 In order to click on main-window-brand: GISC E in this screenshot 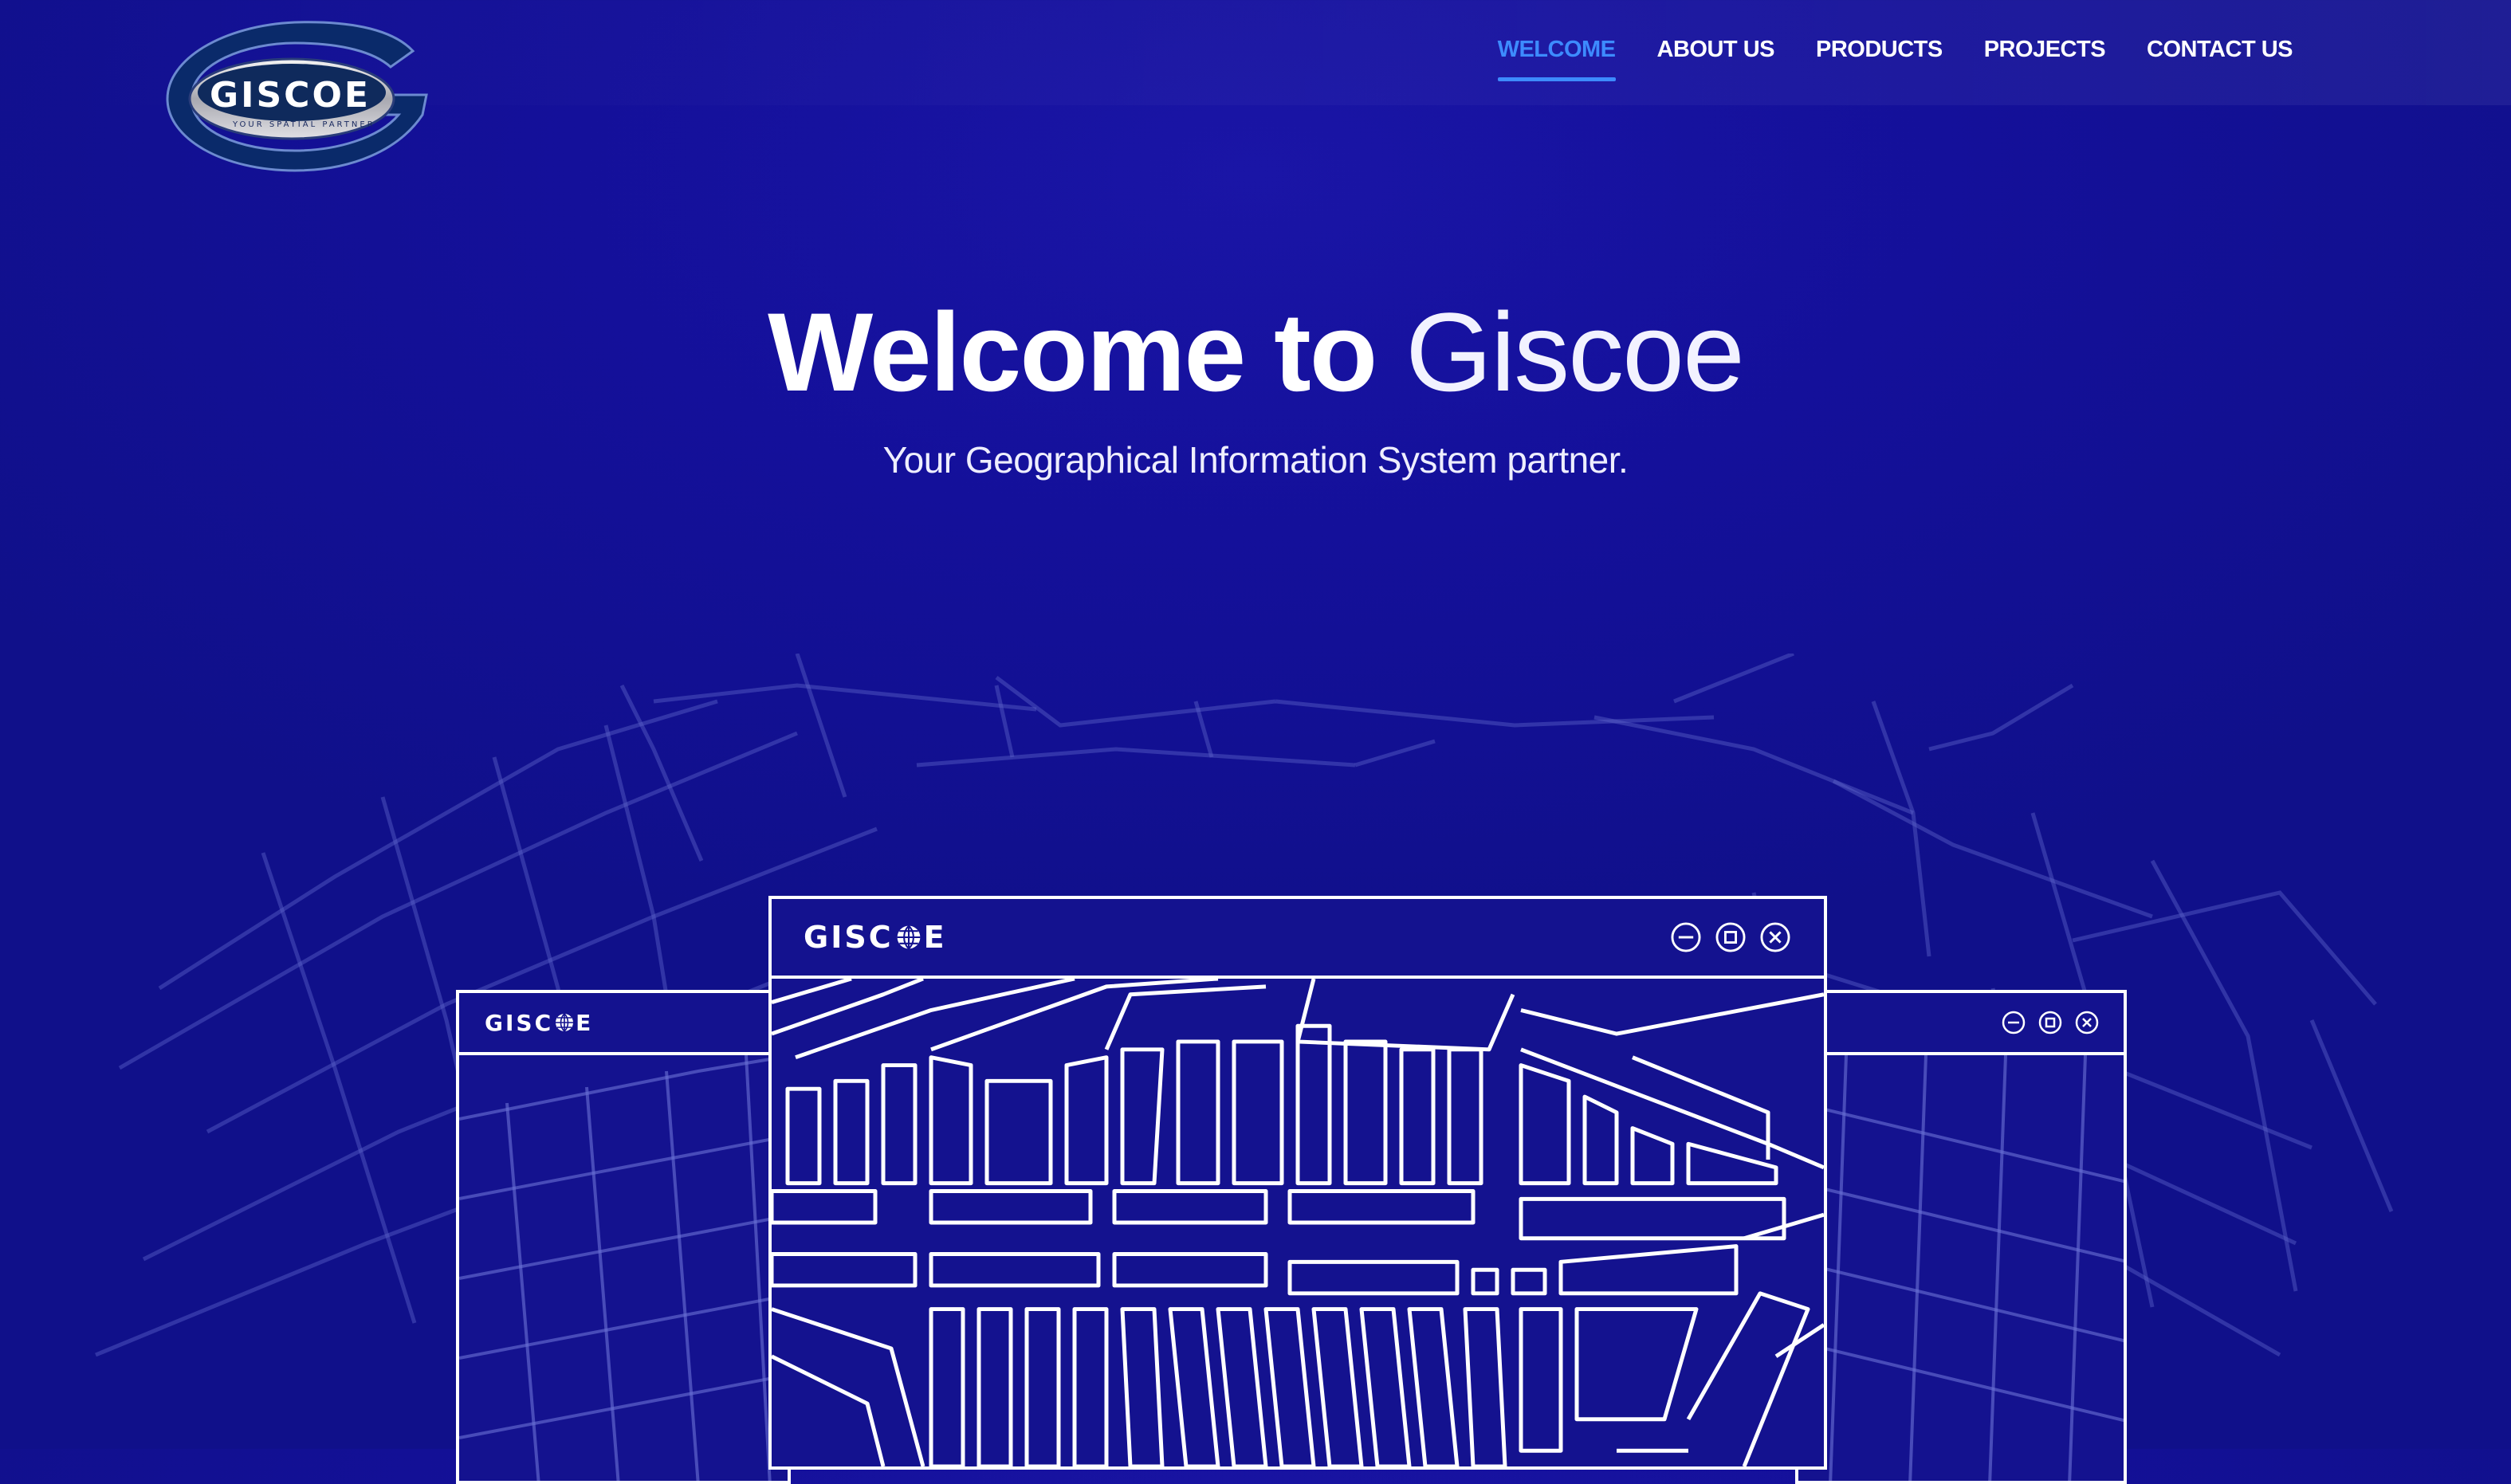, I will do `click(876, 937)`.